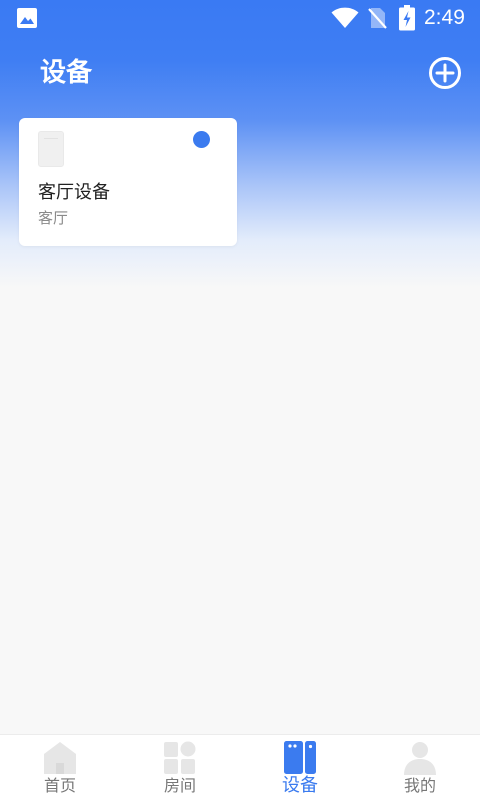 This screenshot has width=480, height=800. What do you see at coordinates (300, 757) in the screenshot?
I see `devices-icon` at bounding box center [300, 757].